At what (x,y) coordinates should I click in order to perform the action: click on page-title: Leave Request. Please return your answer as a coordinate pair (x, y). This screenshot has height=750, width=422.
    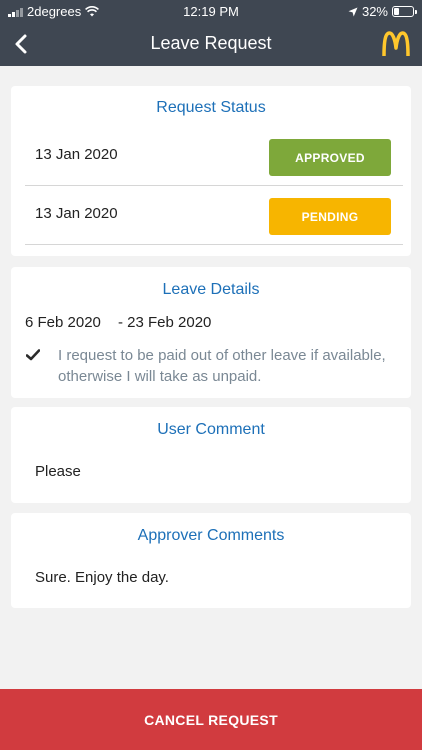
    Looking at the image, I should click on (211, 43).